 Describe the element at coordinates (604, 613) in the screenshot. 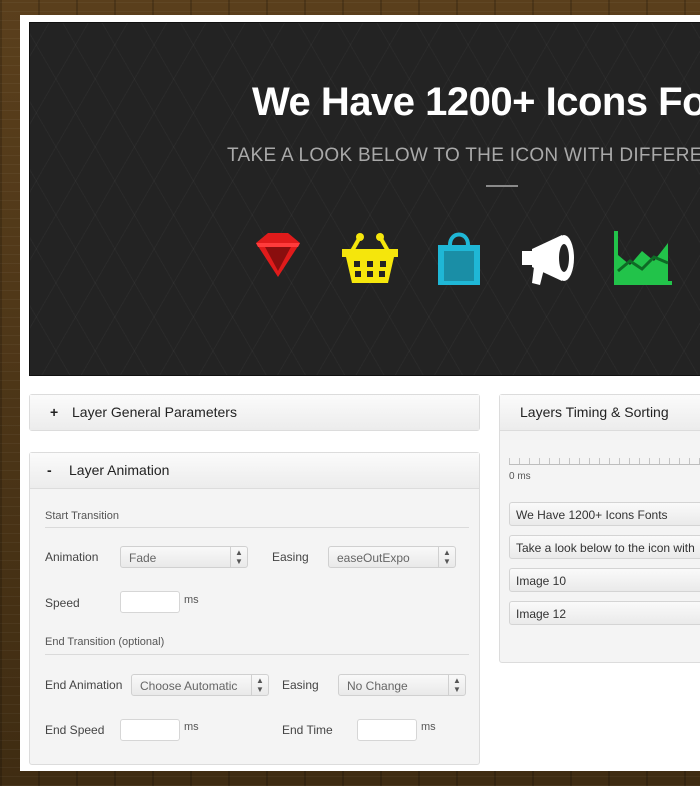

I see `layer-item: Image 12` at that location.